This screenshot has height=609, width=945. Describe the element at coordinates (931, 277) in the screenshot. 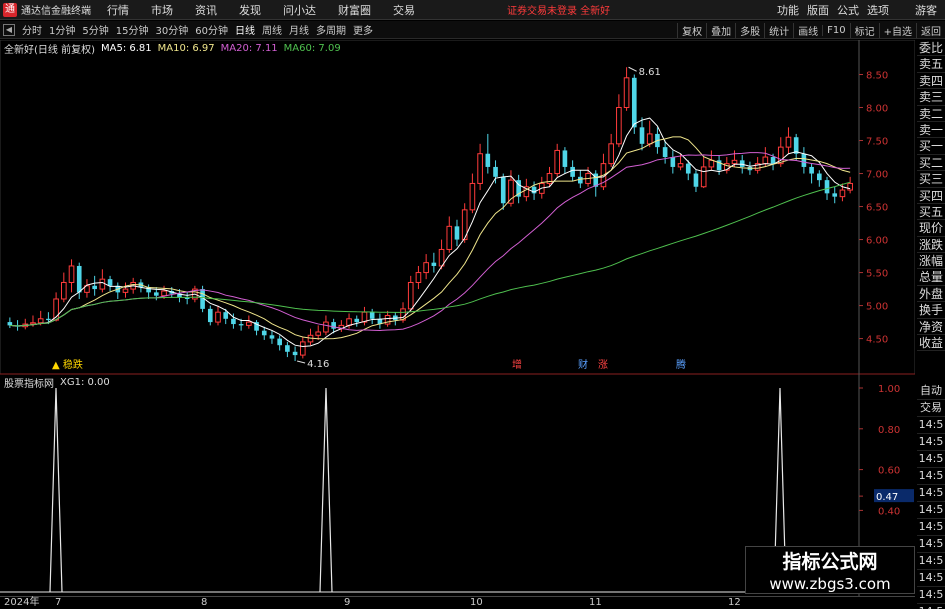

I see `side-item: 总量` at that location.